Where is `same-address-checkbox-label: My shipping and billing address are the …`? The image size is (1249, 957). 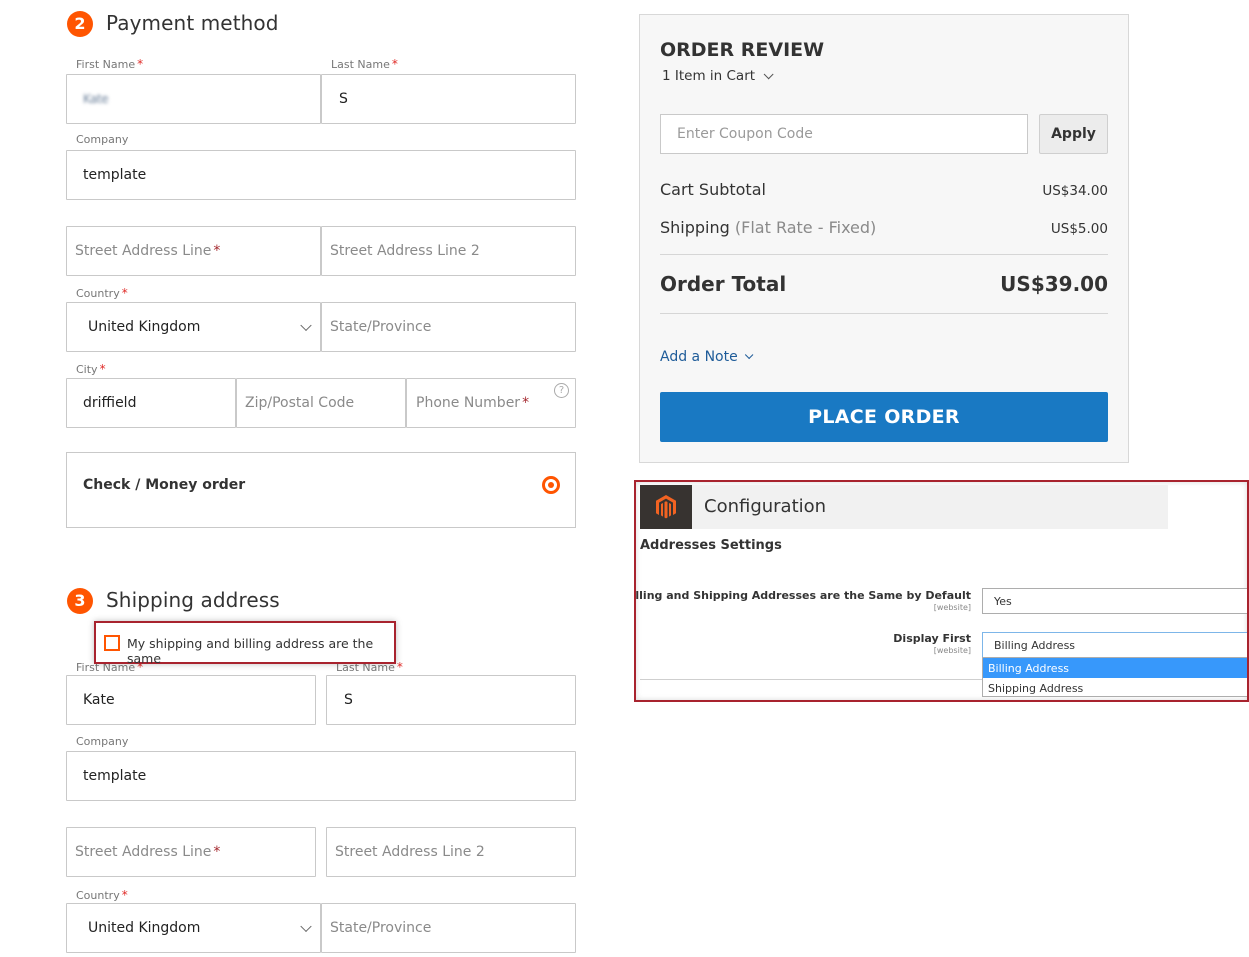 same-address-checkbox-label: My shipping and billing address are the … is located at coordinates (260, 651).